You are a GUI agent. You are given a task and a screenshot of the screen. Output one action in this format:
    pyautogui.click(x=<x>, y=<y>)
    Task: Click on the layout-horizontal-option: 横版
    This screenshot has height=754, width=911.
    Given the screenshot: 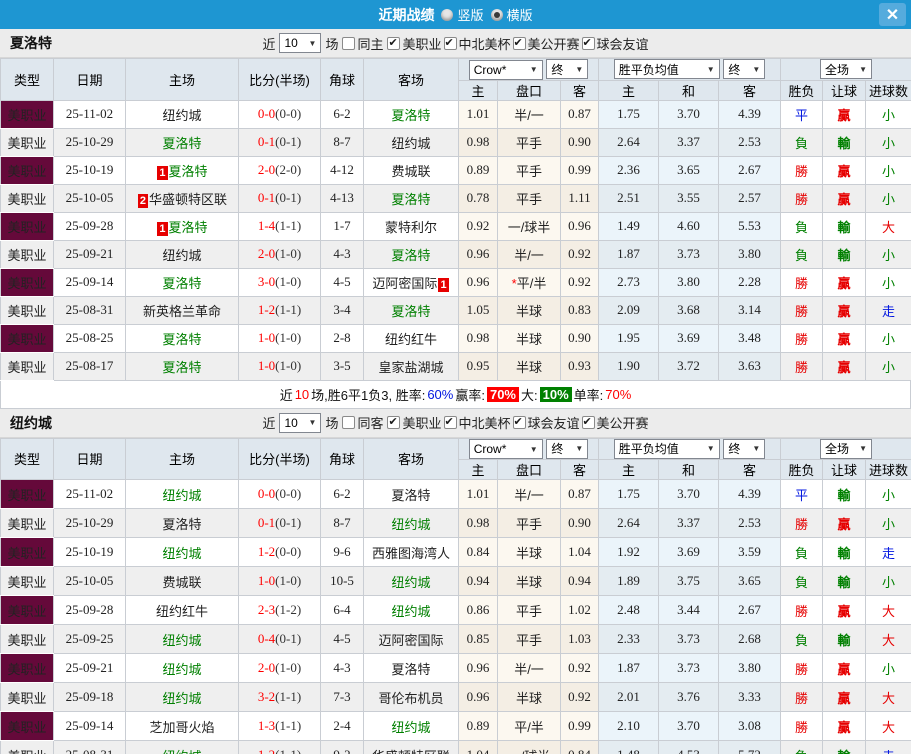 What is the action you would take?
    pyautogui.click(x=511, y=14)
    